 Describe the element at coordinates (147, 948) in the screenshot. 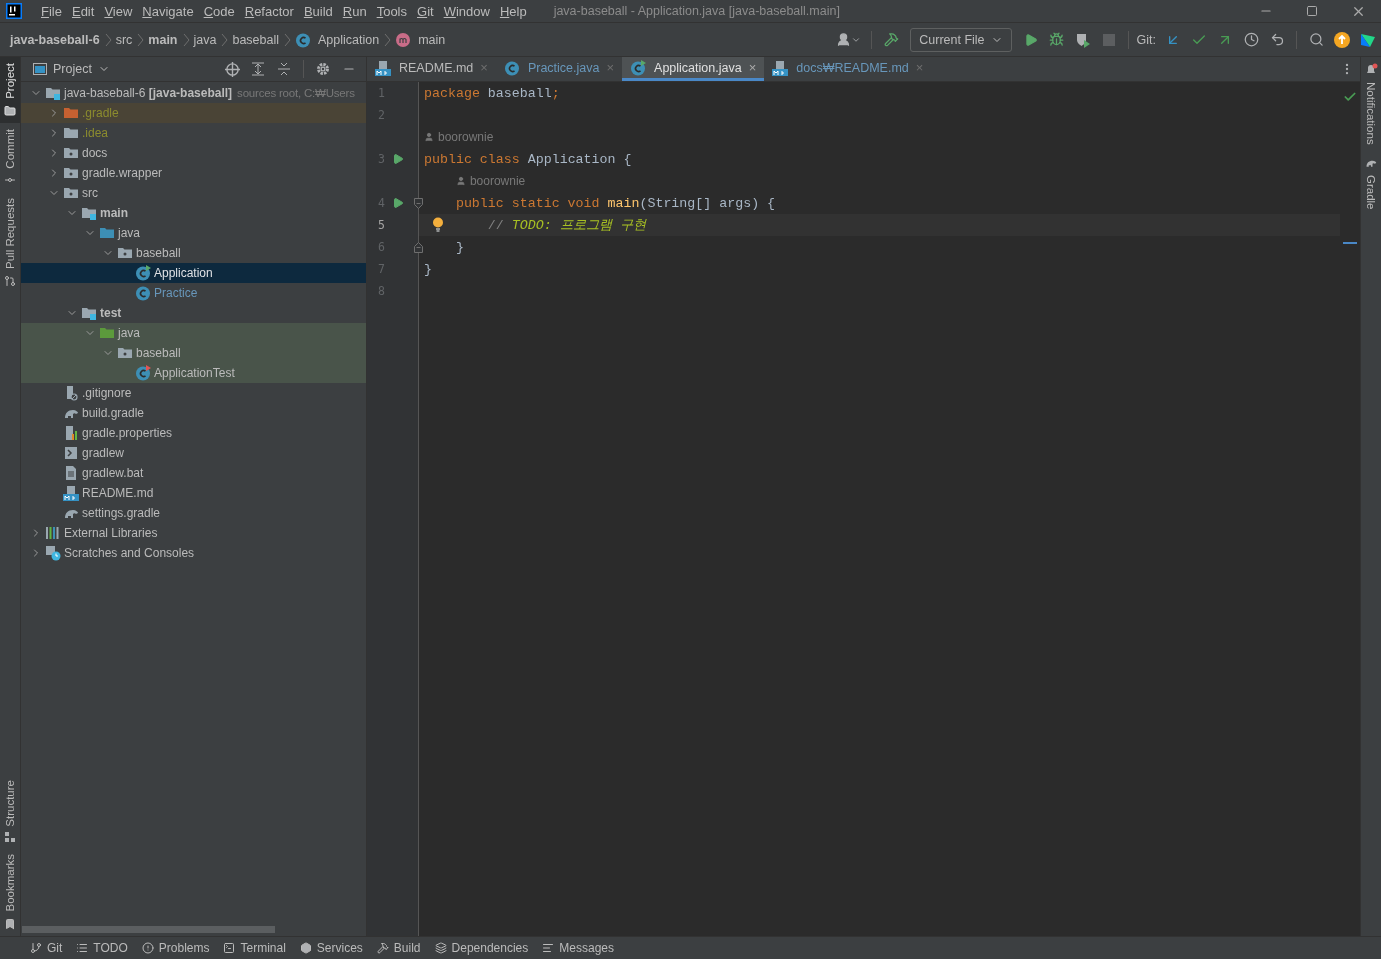

I see `alert-icon` at that location.